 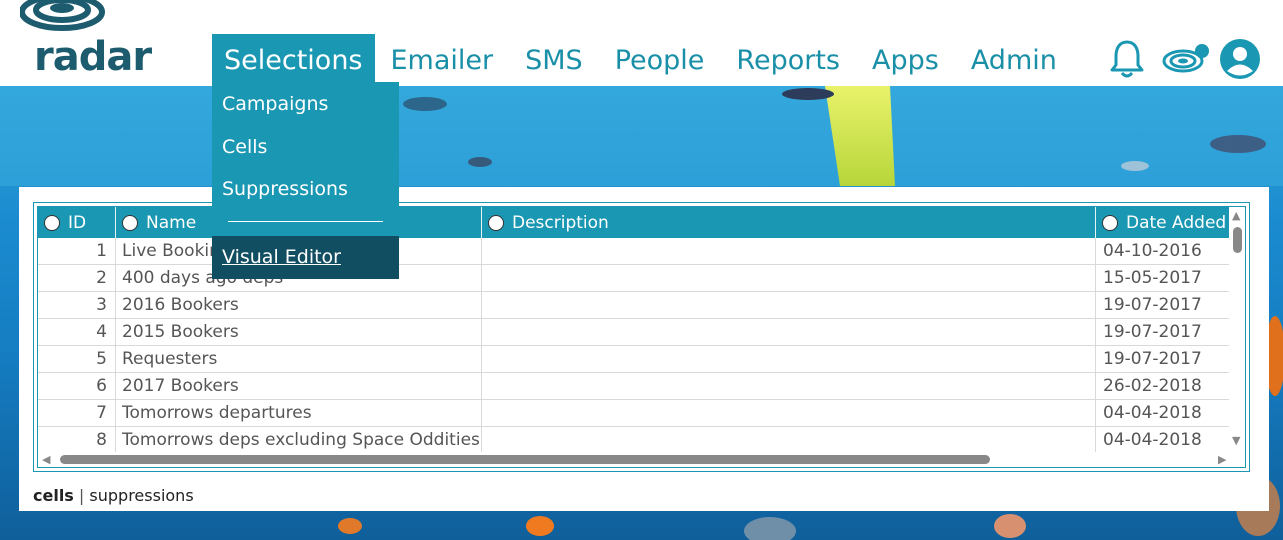 What do you see at coordinates (244, 147) in the screenshot?
I see `menu-item-cells: Cells` at bounding box center [244, 147].